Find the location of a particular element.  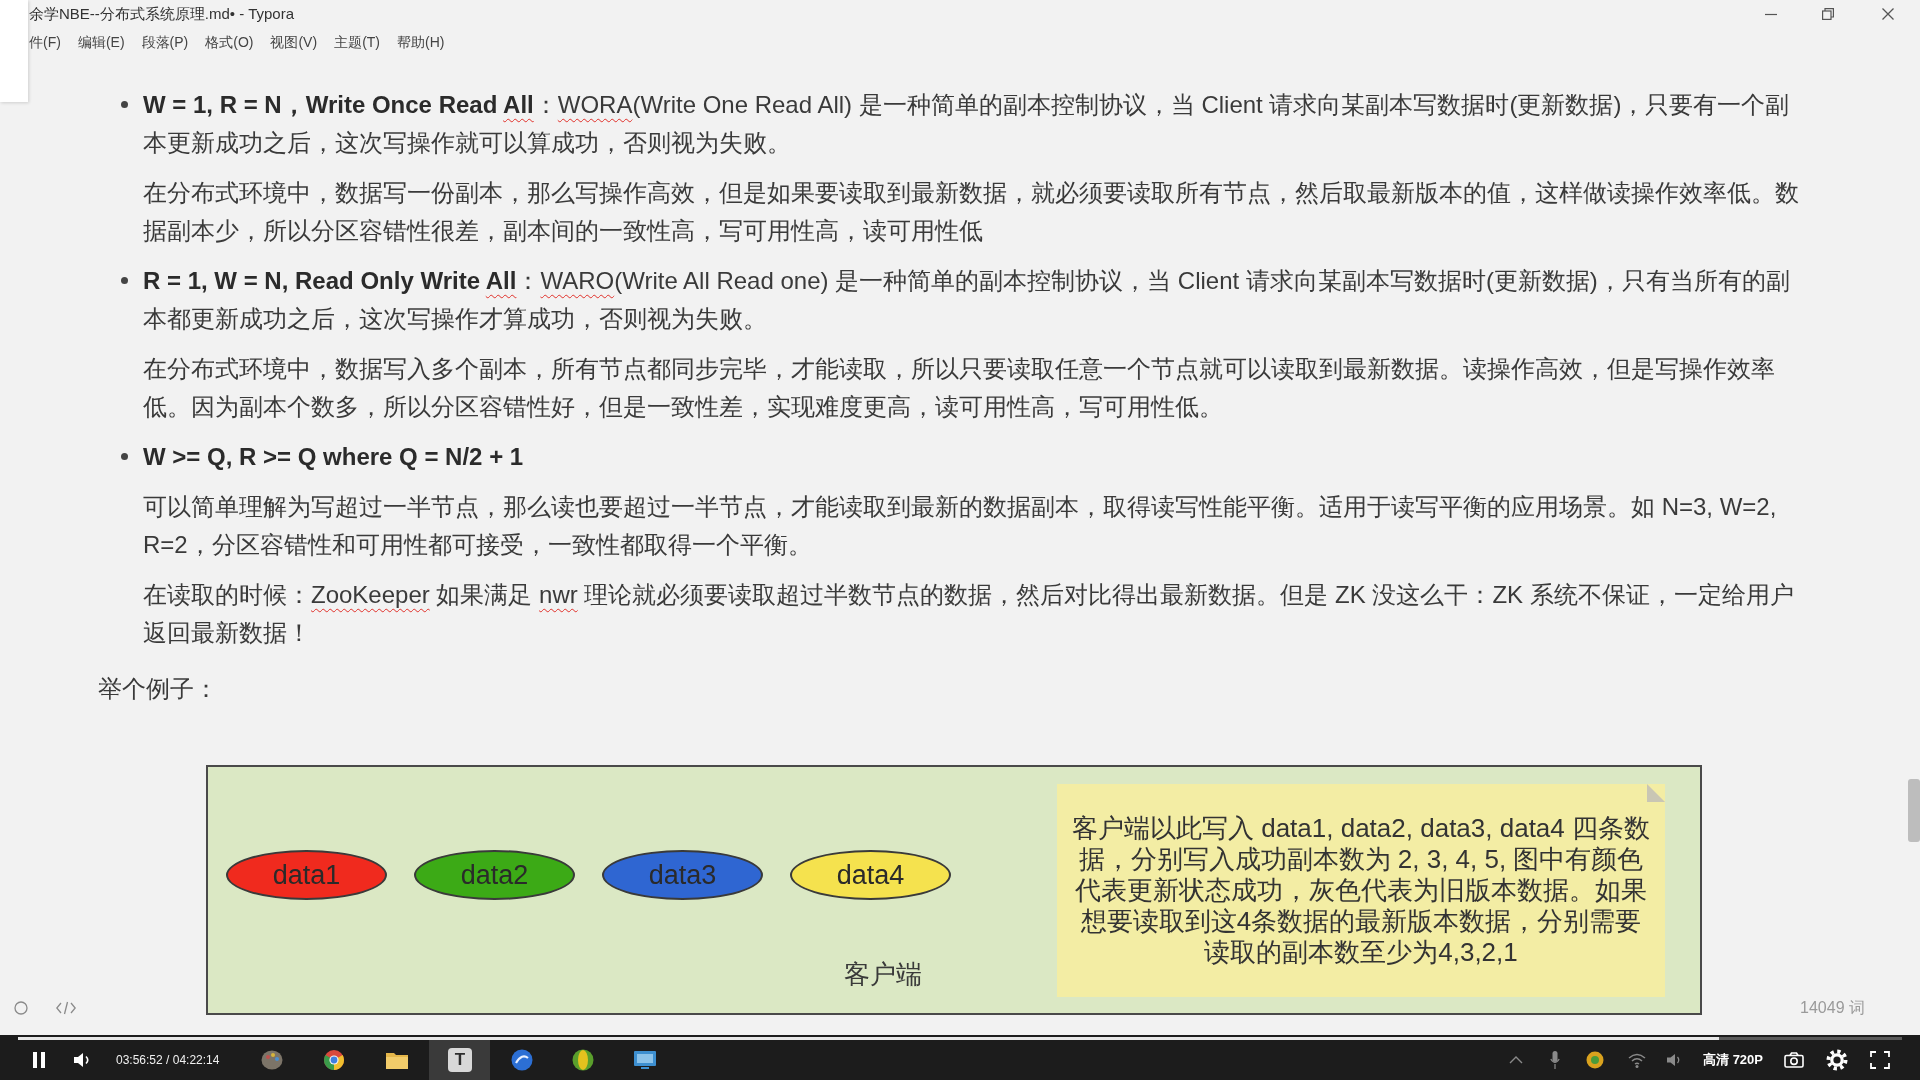

monitor-icon is located at coordinates (645, 1060).